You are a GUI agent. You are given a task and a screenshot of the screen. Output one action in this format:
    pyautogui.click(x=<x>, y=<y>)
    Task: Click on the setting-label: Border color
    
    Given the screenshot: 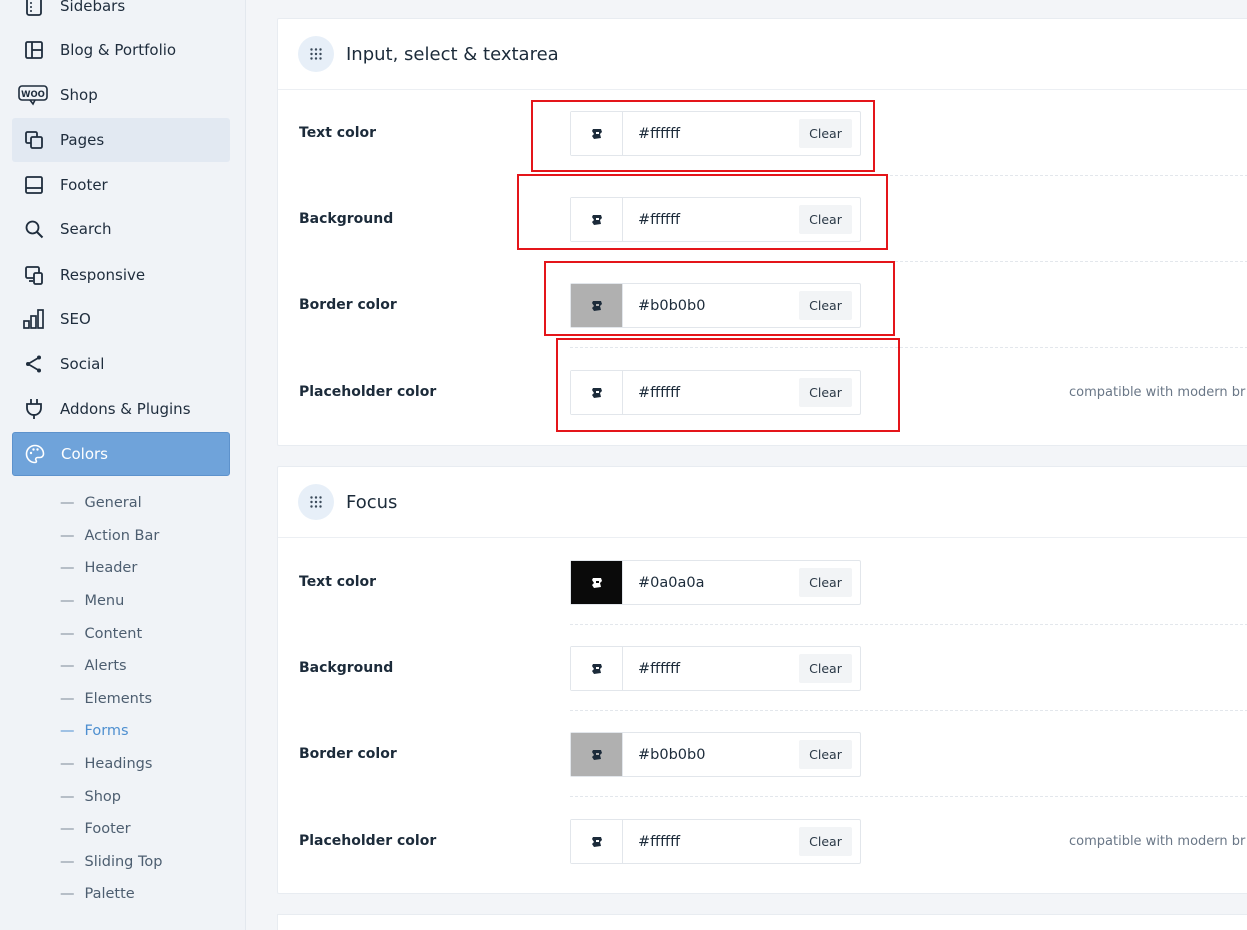 What is the action you would take?
    pyautogui.click(x=348, y=305)
    